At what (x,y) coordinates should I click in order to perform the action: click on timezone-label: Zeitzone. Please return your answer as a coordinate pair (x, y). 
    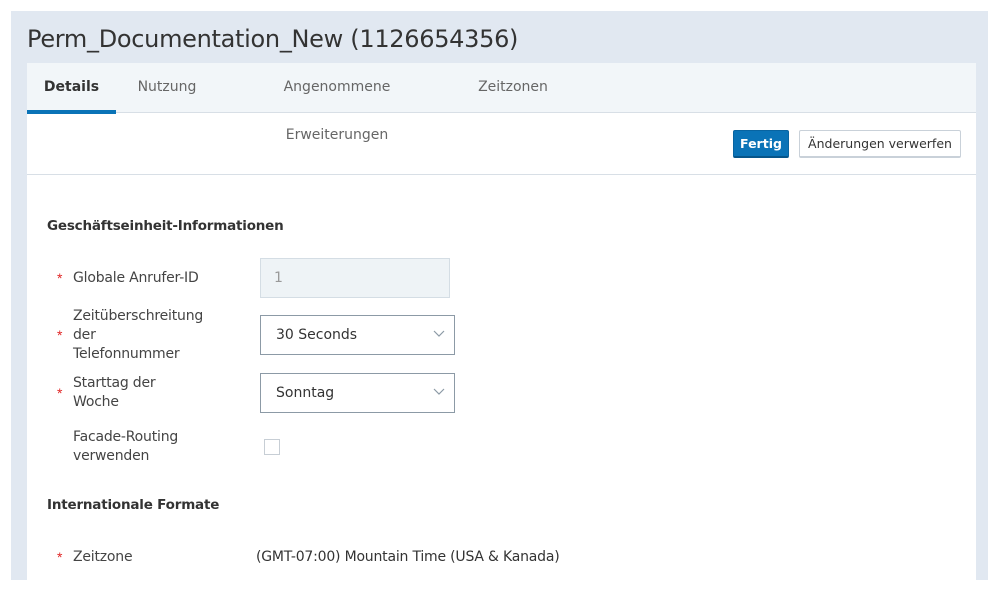
    Looking at the image, I should click on (103, 557).